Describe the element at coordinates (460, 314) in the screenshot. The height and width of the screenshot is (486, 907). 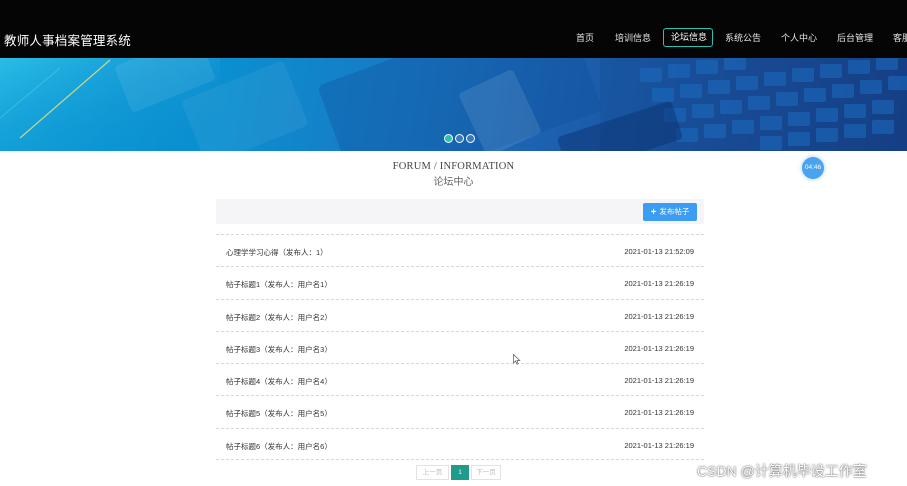
I see `list-item: 帖子标题2（发布人：用户名2） 2021-01-13 21:26:19` at that location.